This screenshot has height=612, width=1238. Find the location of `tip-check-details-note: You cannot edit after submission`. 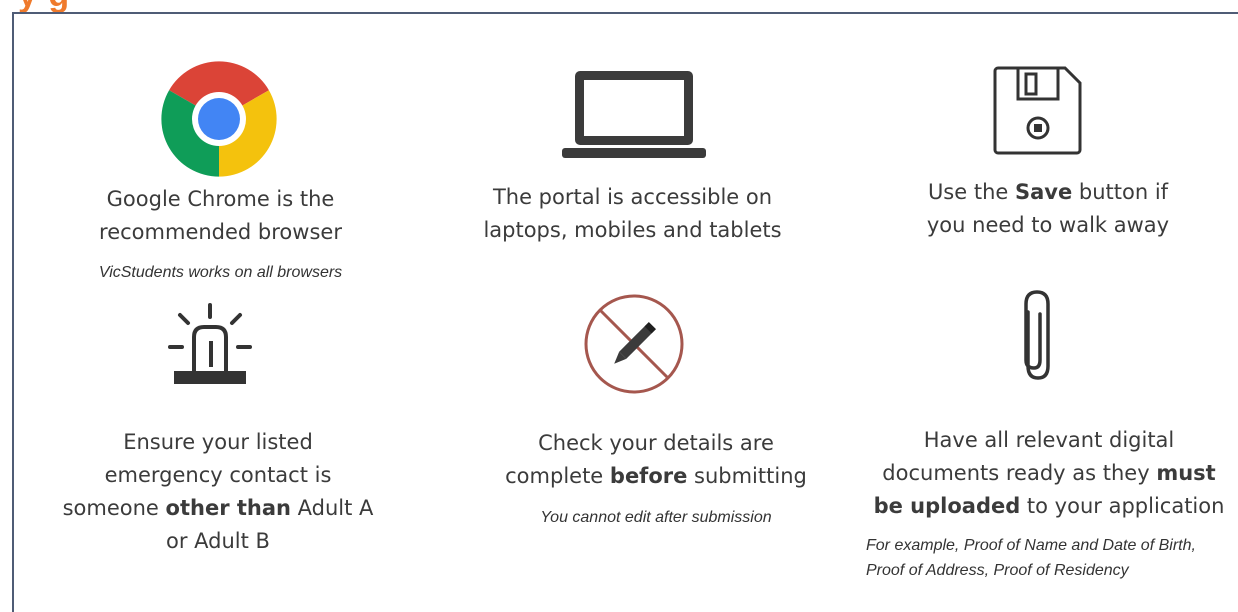

tip-check-details-note: You cannot edit after submission is located at coordinates (656, 517).